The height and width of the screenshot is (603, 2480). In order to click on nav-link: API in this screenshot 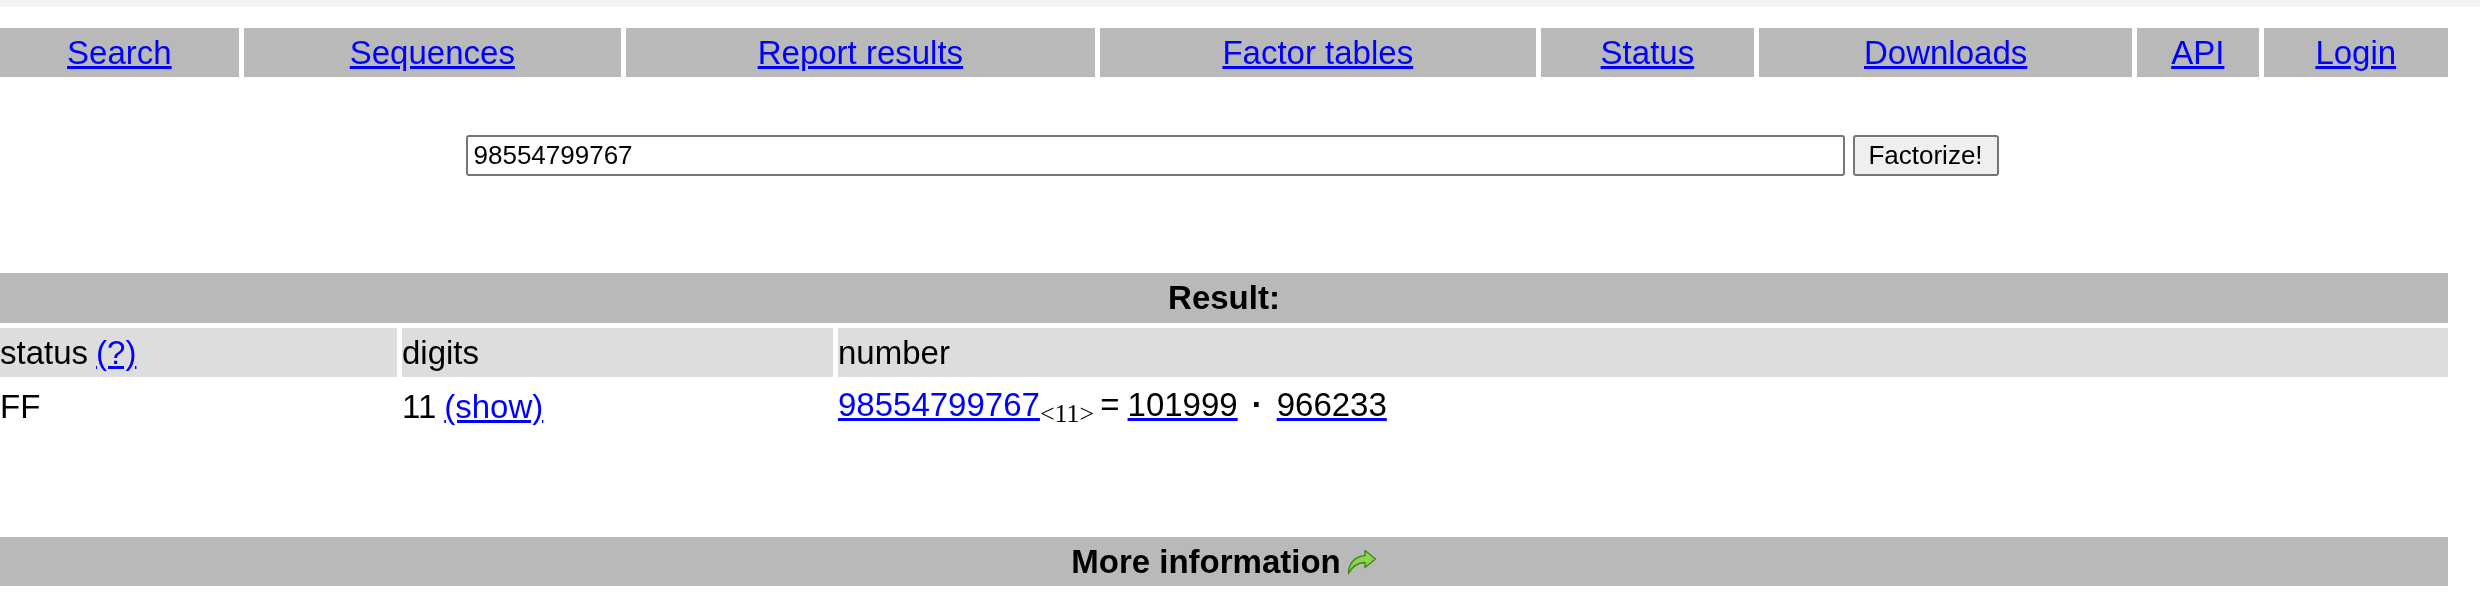, I will do `click(2198, 52)`.